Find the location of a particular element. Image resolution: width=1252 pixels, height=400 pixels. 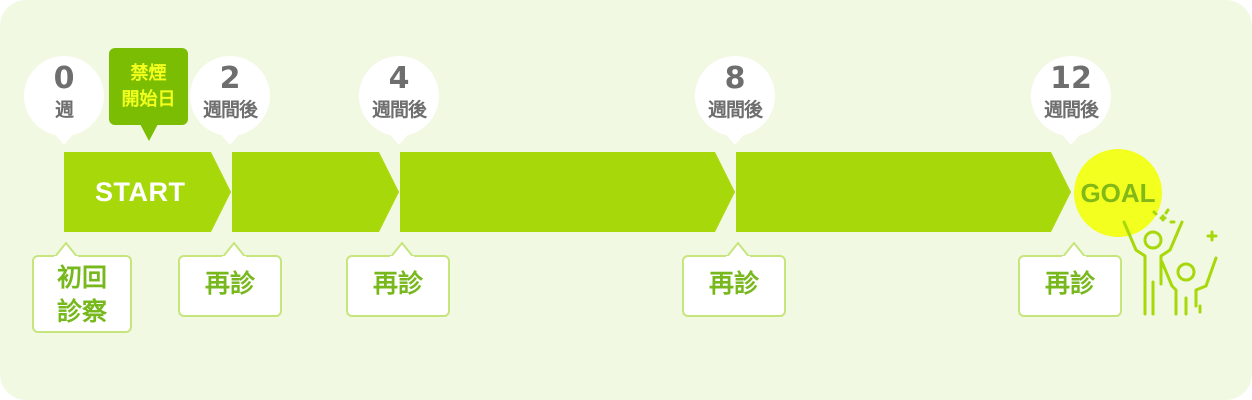

revisit-box-week-2: 再診 is located at coordinates (230, 279).